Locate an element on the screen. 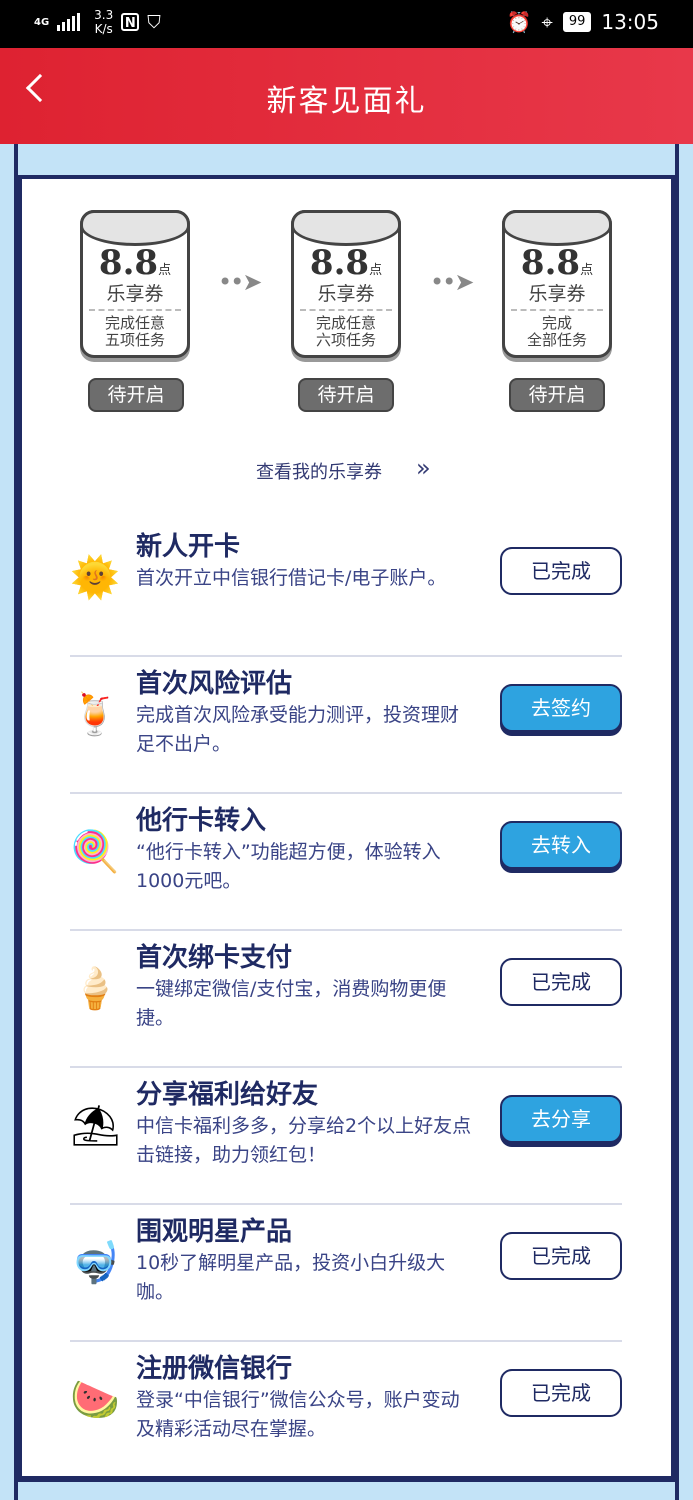 The width and height of the screenshot is (693, 1500). page-title: 新客见面礼 is located at coordinates (346, 101).